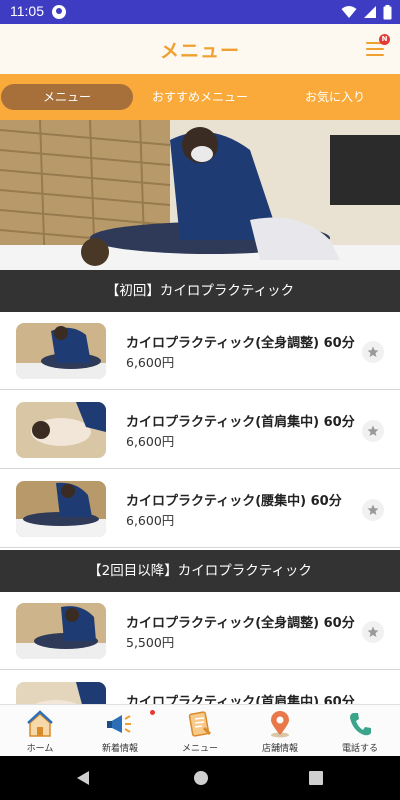 This screenshot has height=800, width=400. What do you see at coordinates (83, 778) in the screenshot?
I see `back-icon` at bounding box center [83, 778].